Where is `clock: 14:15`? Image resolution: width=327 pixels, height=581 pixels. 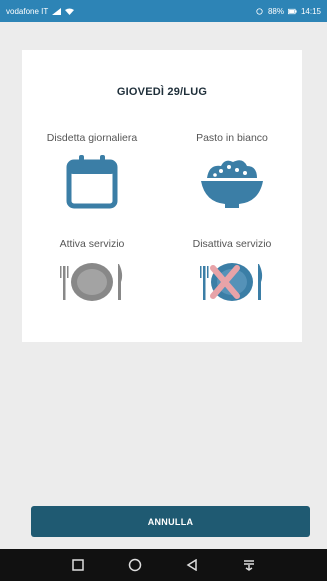 clock: 14:15 is located at coordinates (310, 11).